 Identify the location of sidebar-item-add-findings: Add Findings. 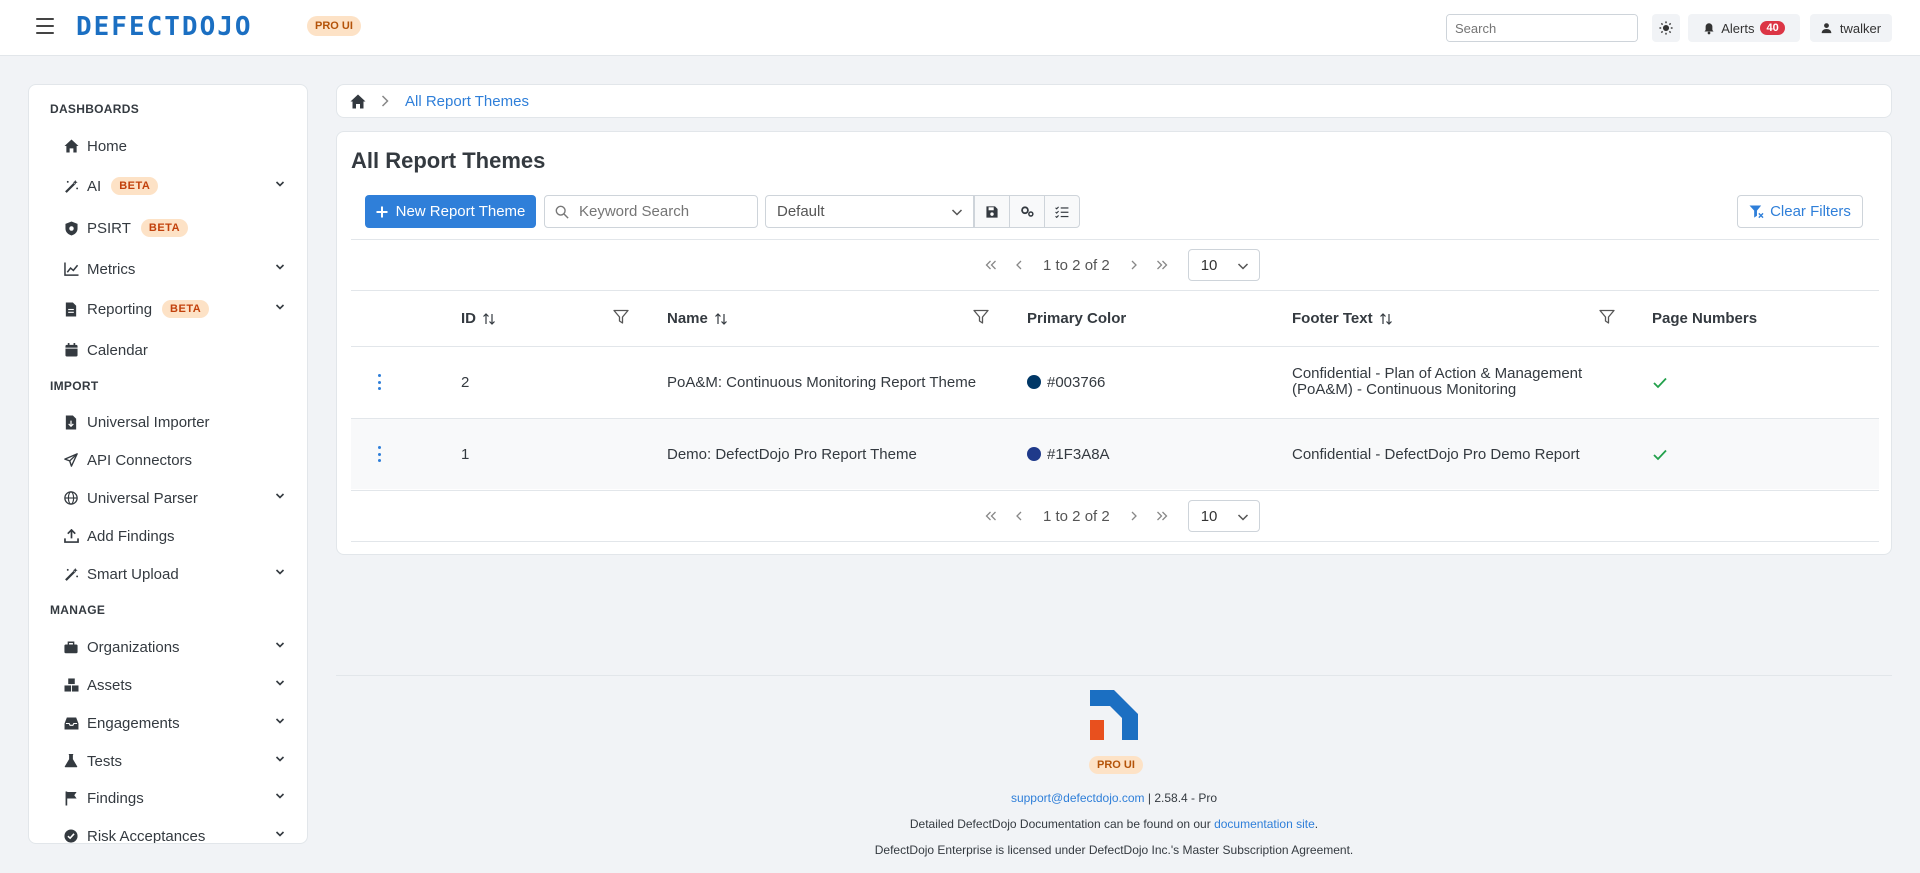
(176, 536).